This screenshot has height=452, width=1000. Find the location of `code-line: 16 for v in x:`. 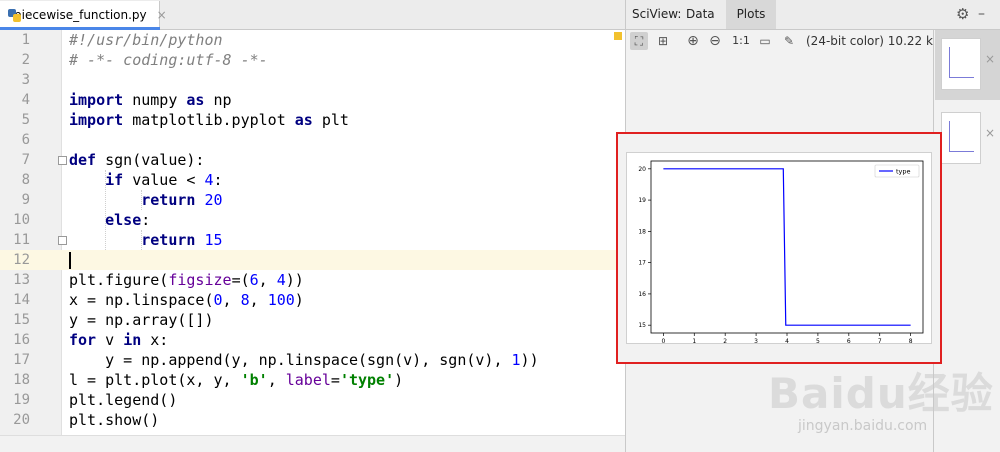

code-line: 16 for v in x: is located at coordinates (312, 340).